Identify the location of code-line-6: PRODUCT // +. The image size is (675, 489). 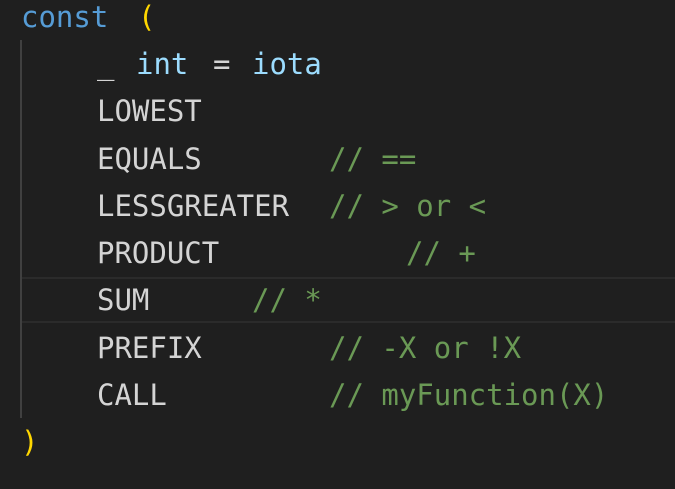
(337, 253).